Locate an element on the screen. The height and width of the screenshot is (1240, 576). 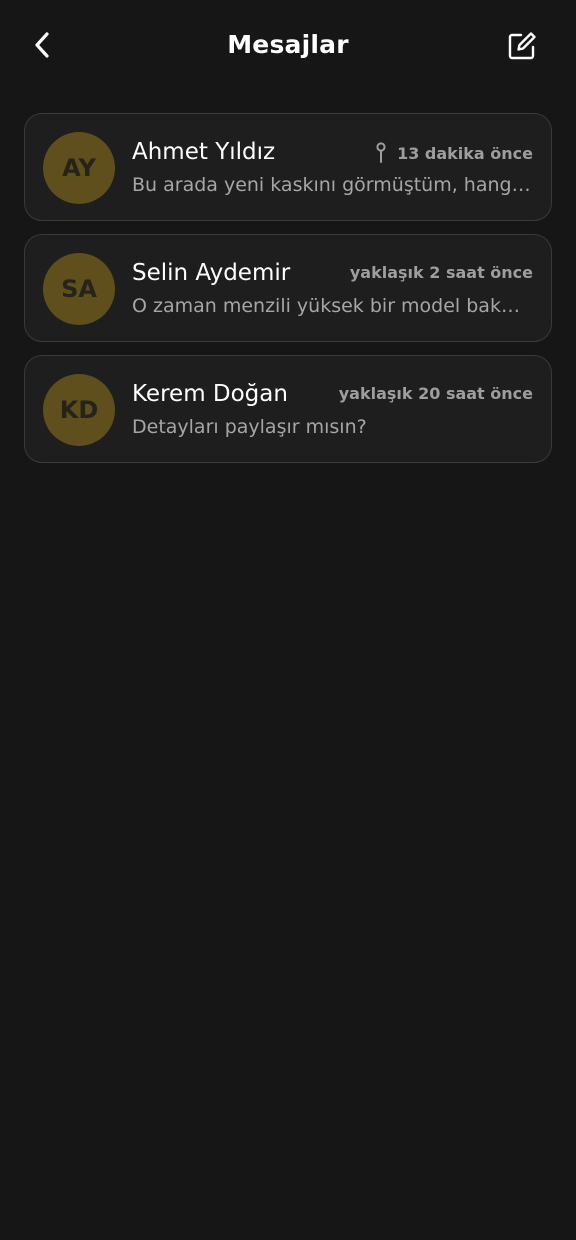
compose-icon is located at coordinates (522, 46).